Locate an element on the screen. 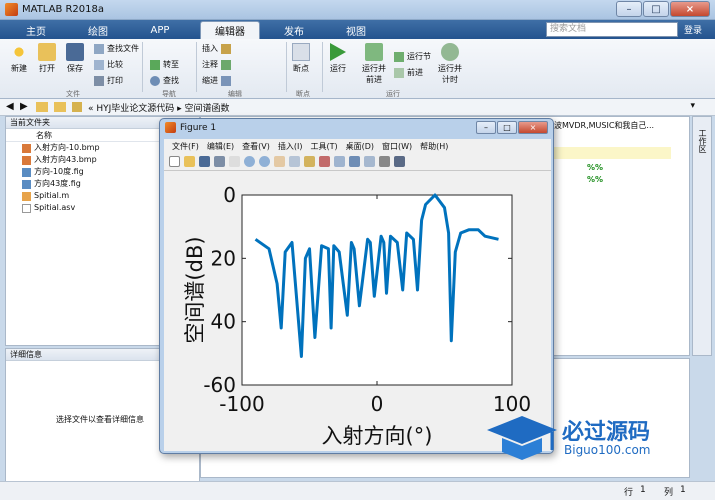 This screenshot has width=715, height=500. matlab-logo-icon is located at coordinates (11, 9).